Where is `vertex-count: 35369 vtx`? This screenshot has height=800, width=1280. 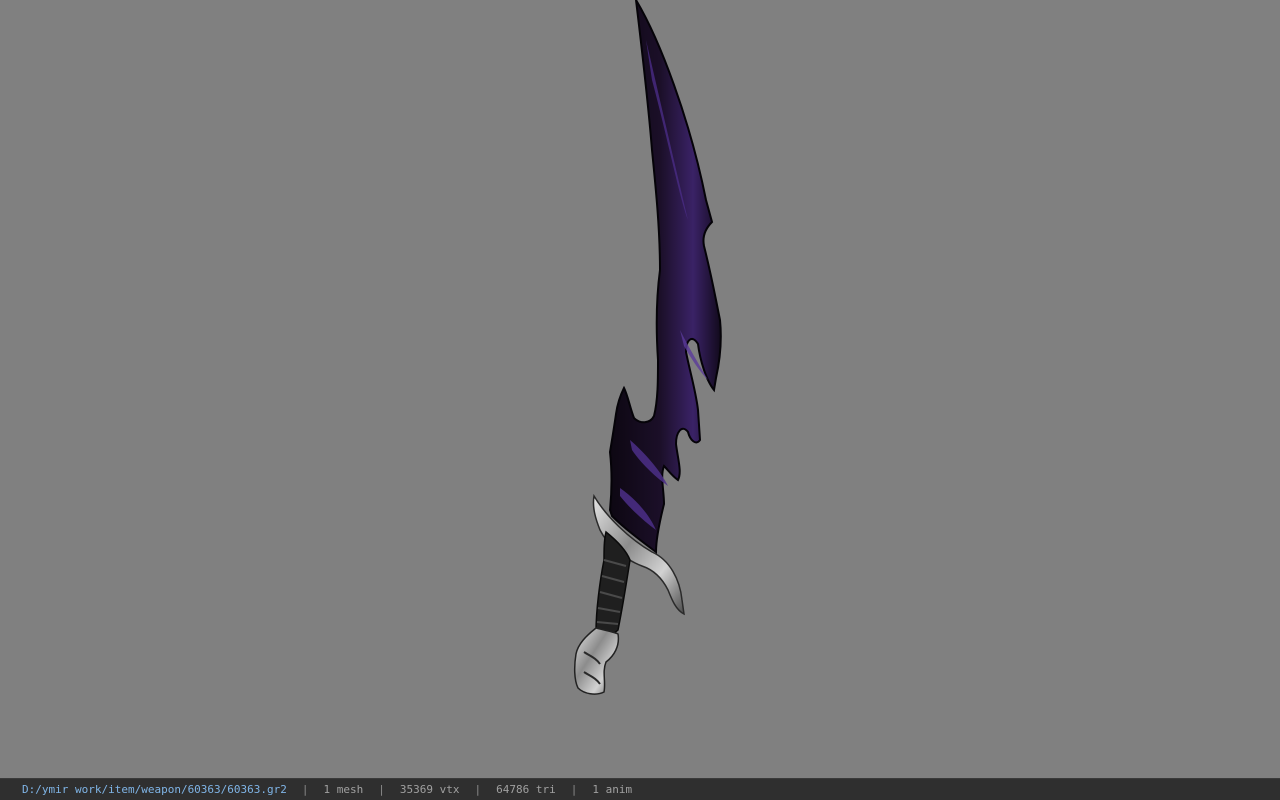 vertex-count: 35369 vtx is located at coordinates (429, 789).